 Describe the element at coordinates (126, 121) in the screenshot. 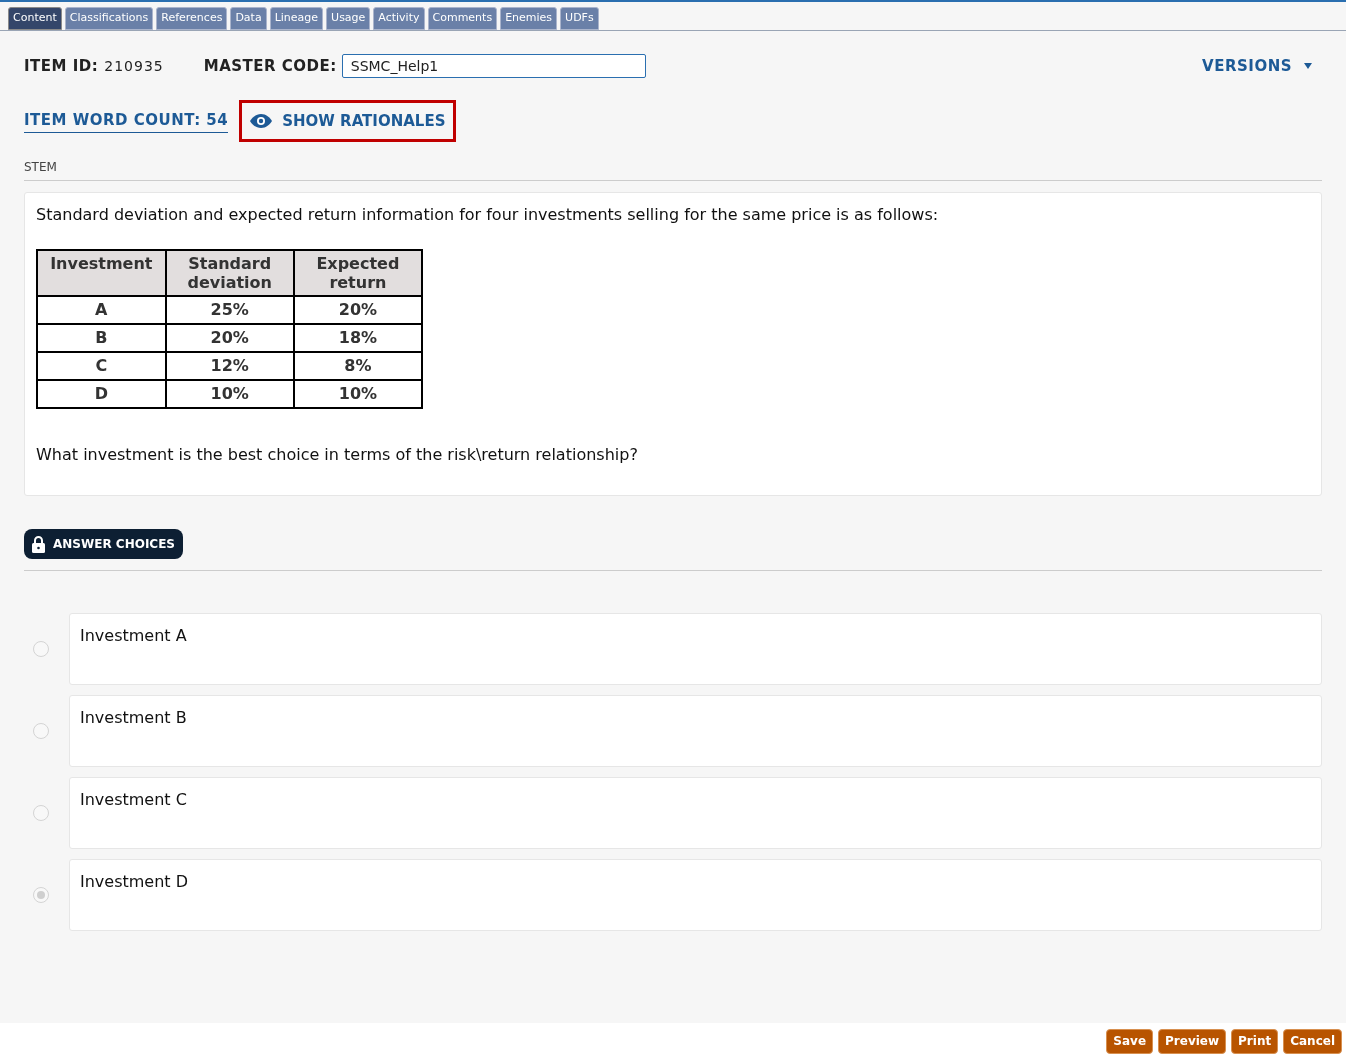

I see `word-count-link: ITEM WORD COUNT: 54` at that location.